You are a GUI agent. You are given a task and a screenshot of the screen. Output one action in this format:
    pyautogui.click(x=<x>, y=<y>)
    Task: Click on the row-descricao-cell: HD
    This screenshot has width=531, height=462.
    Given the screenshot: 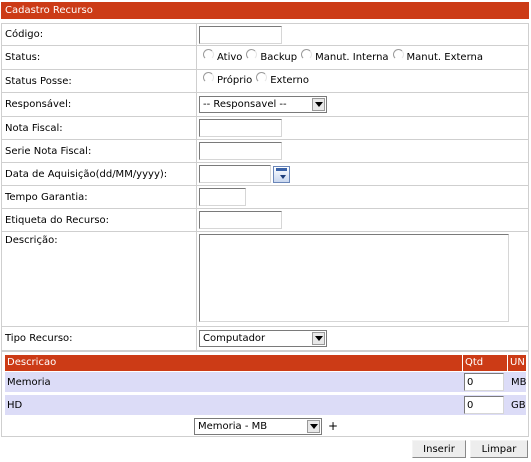 What is the action you would take?
    pyautogui.click(x=15, y=405)
    